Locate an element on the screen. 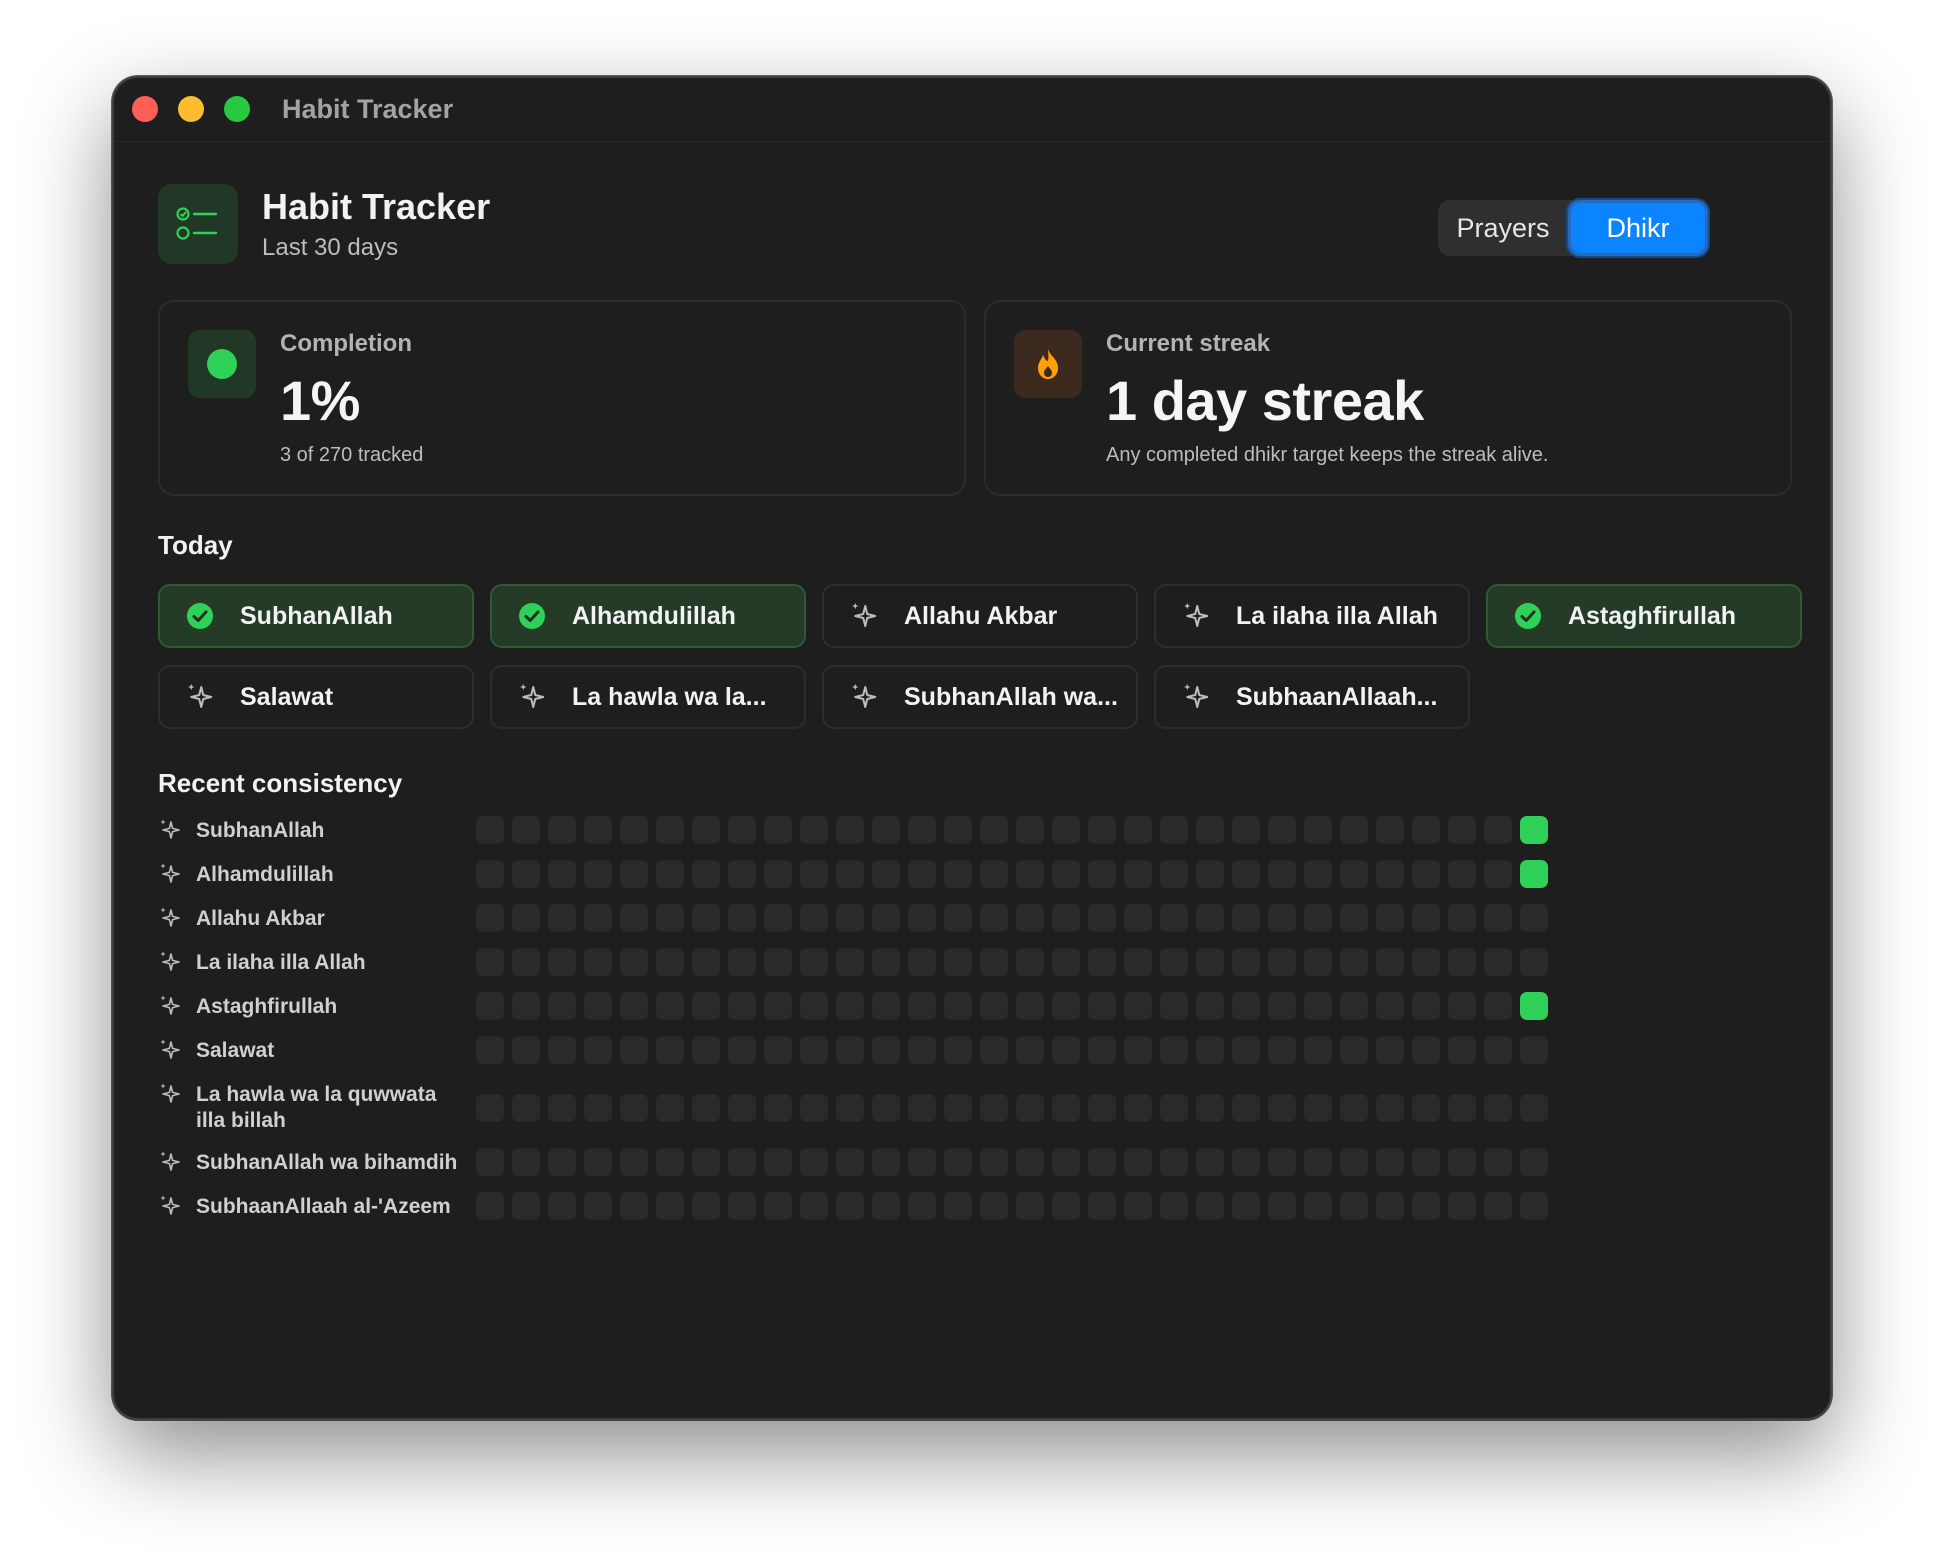 The width and height of the screenshot is (1944, 1568). today-chip: Allahu Akbar is located at coordinates (980, 616).